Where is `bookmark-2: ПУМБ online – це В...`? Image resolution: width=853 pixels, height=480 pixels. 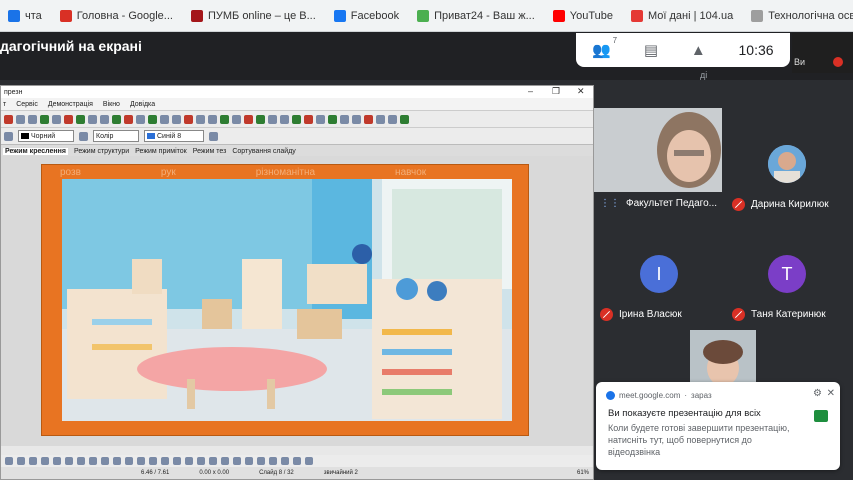
bookmark-2: ПУМБ online – це В... is located at coordinates (253, 15).